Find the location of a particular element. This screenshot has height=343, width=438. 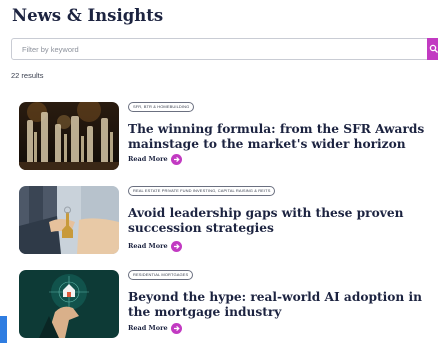

search-bar is located at coordinates (224, 49).